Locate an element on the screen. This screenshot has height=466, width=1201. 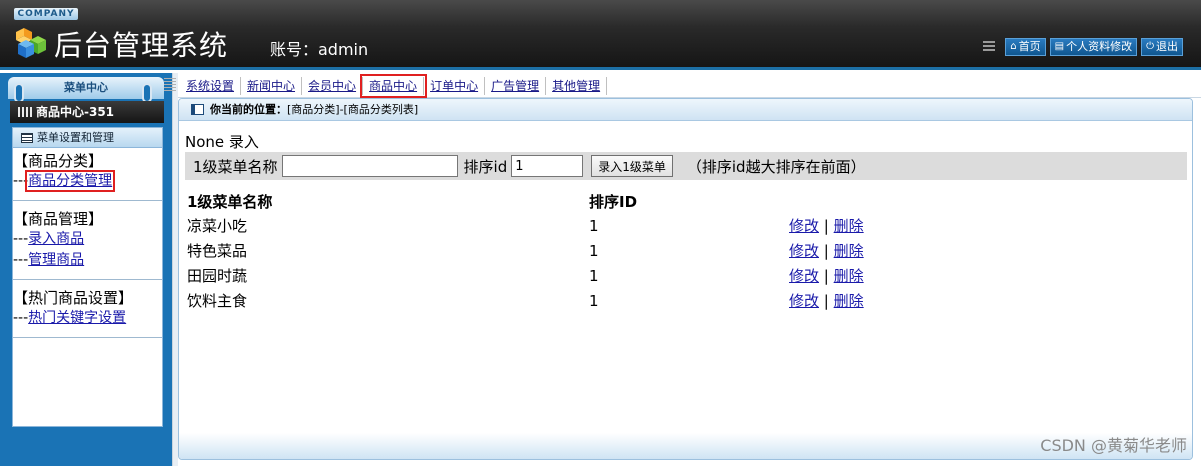
watermark: CSDN @黄菊华老师 is located at coordinates (1113, 445).